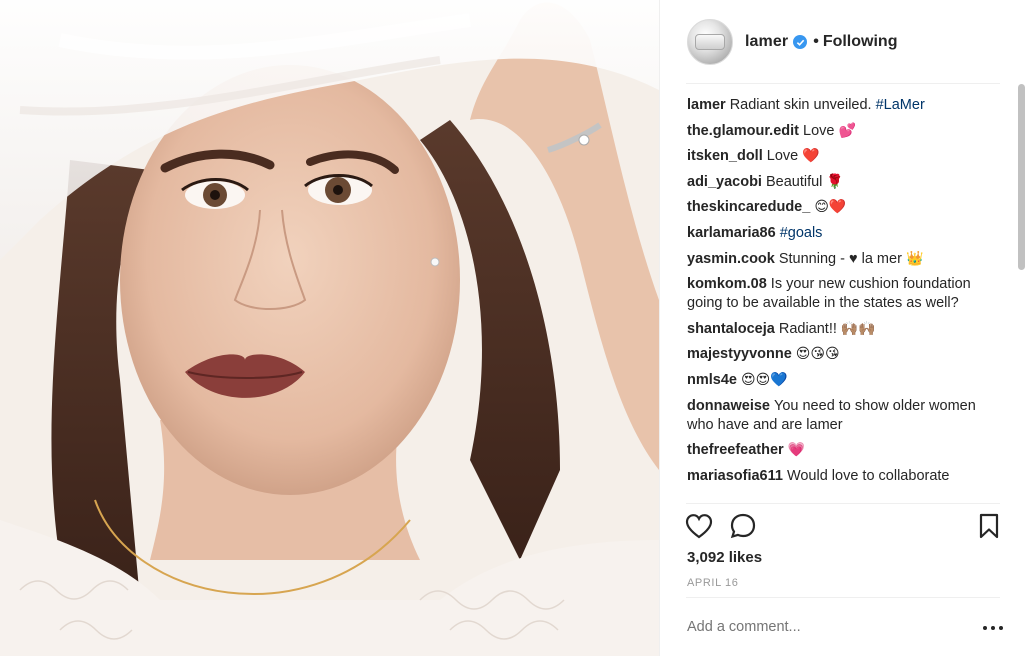  I want to click on composer-divider, so click(843, 597).